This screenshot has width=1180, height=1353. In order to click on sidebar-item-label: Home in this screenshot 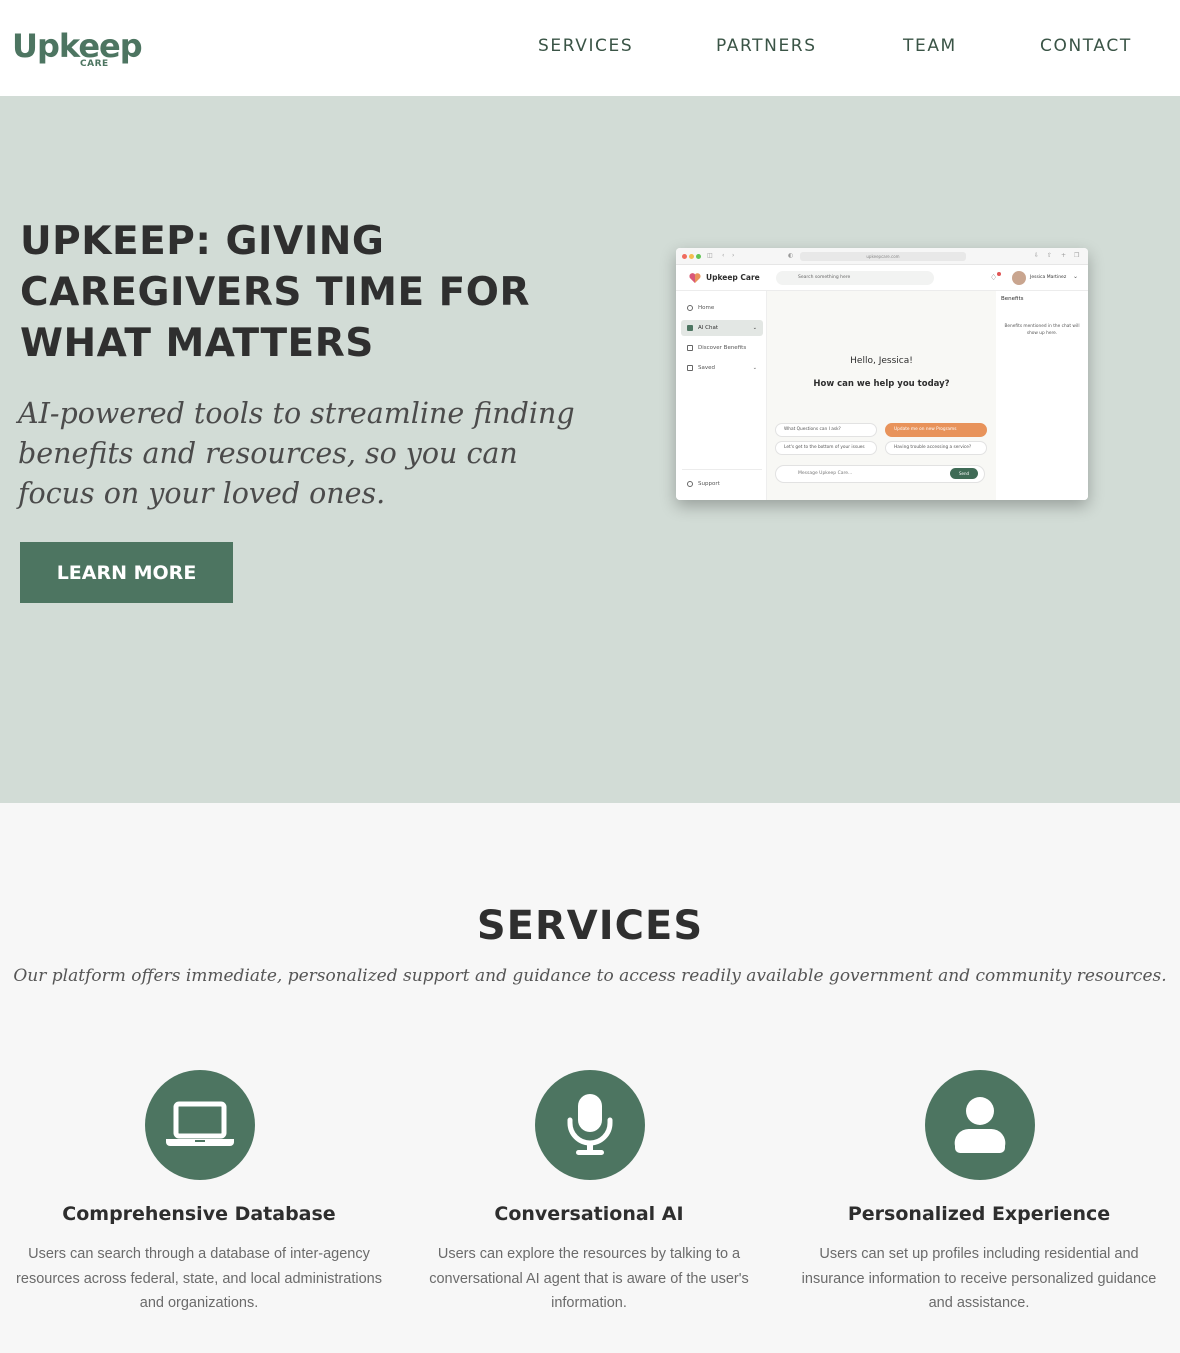, I will do `click(706, 308)`.